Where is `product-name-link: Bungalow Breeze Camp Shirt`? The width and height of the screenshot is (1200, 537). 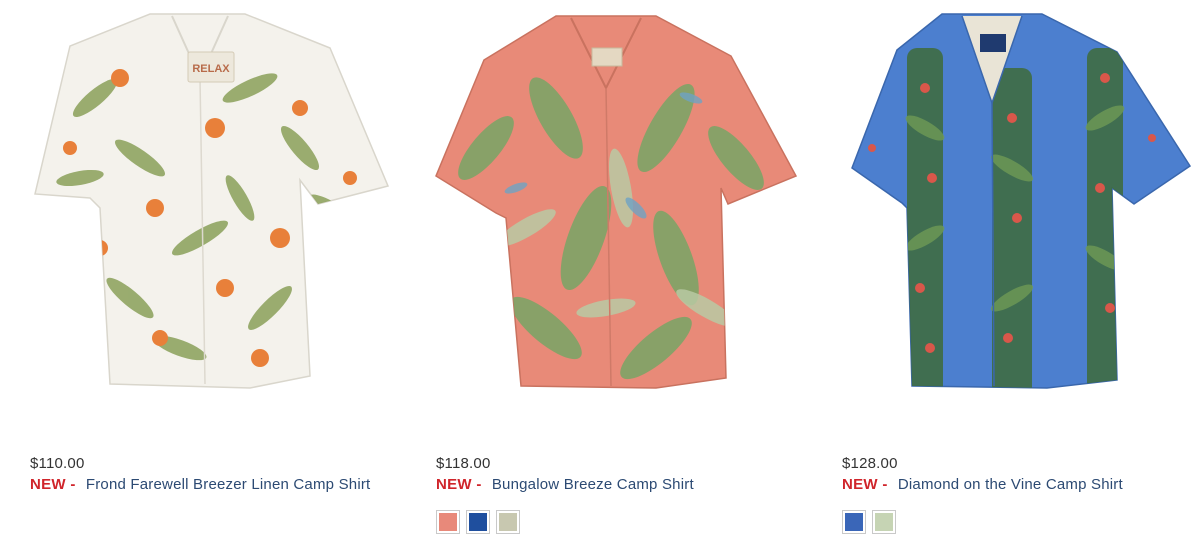 product-name-link: Bungalow Breeze Camp Shirt is located at coordinates (593, 484).